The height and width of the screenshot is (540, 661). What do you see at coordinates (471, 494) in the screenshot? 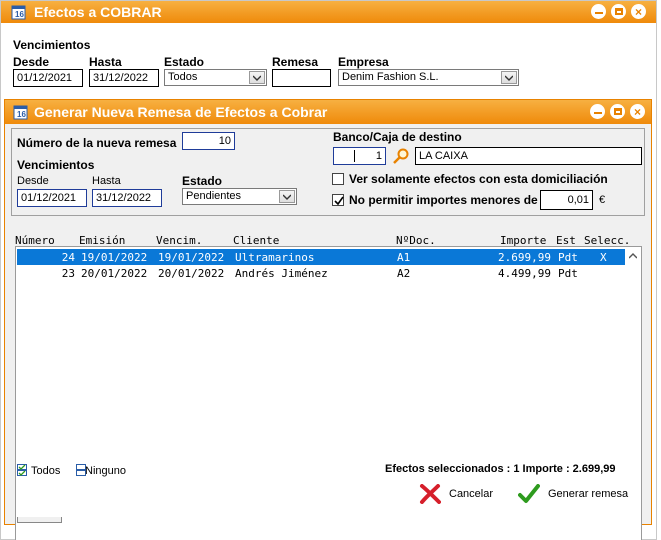
I see `cancelar-label: Cancelar` at bounding box center [471, 494].